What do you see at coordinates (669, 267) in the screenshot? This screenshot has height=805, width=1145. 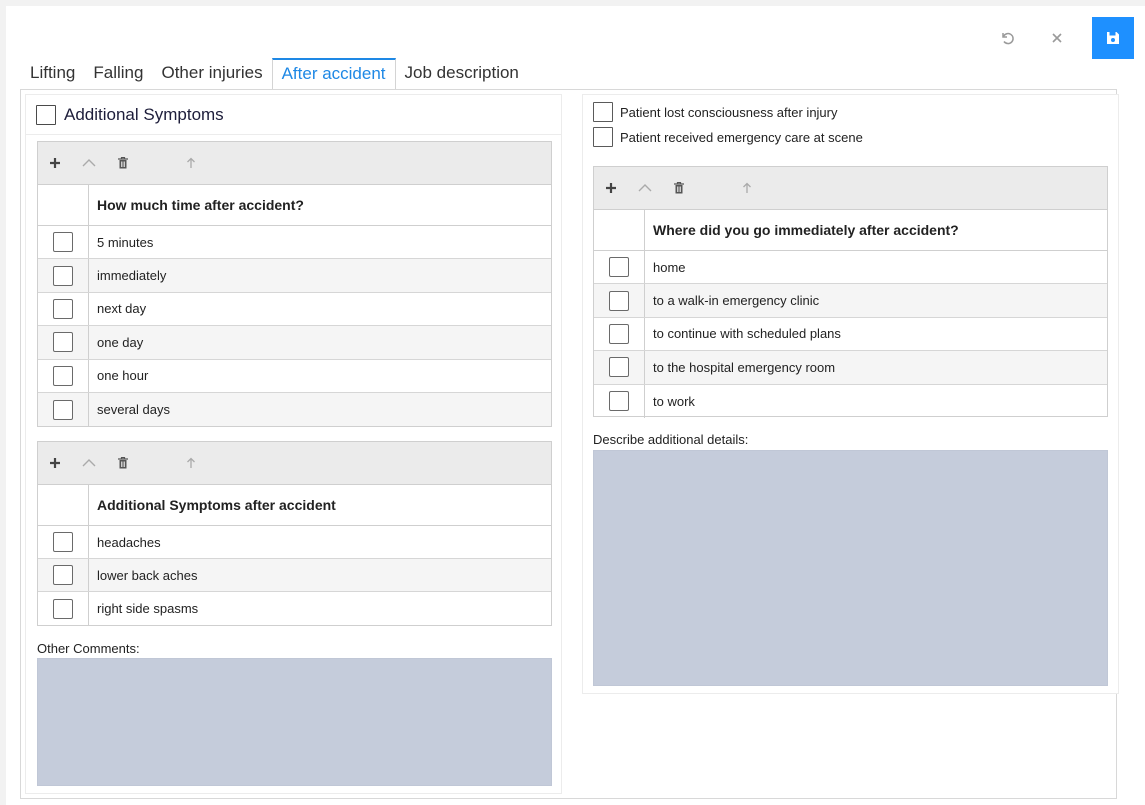 I see `row-label: home` at bounding box center [669, 267].